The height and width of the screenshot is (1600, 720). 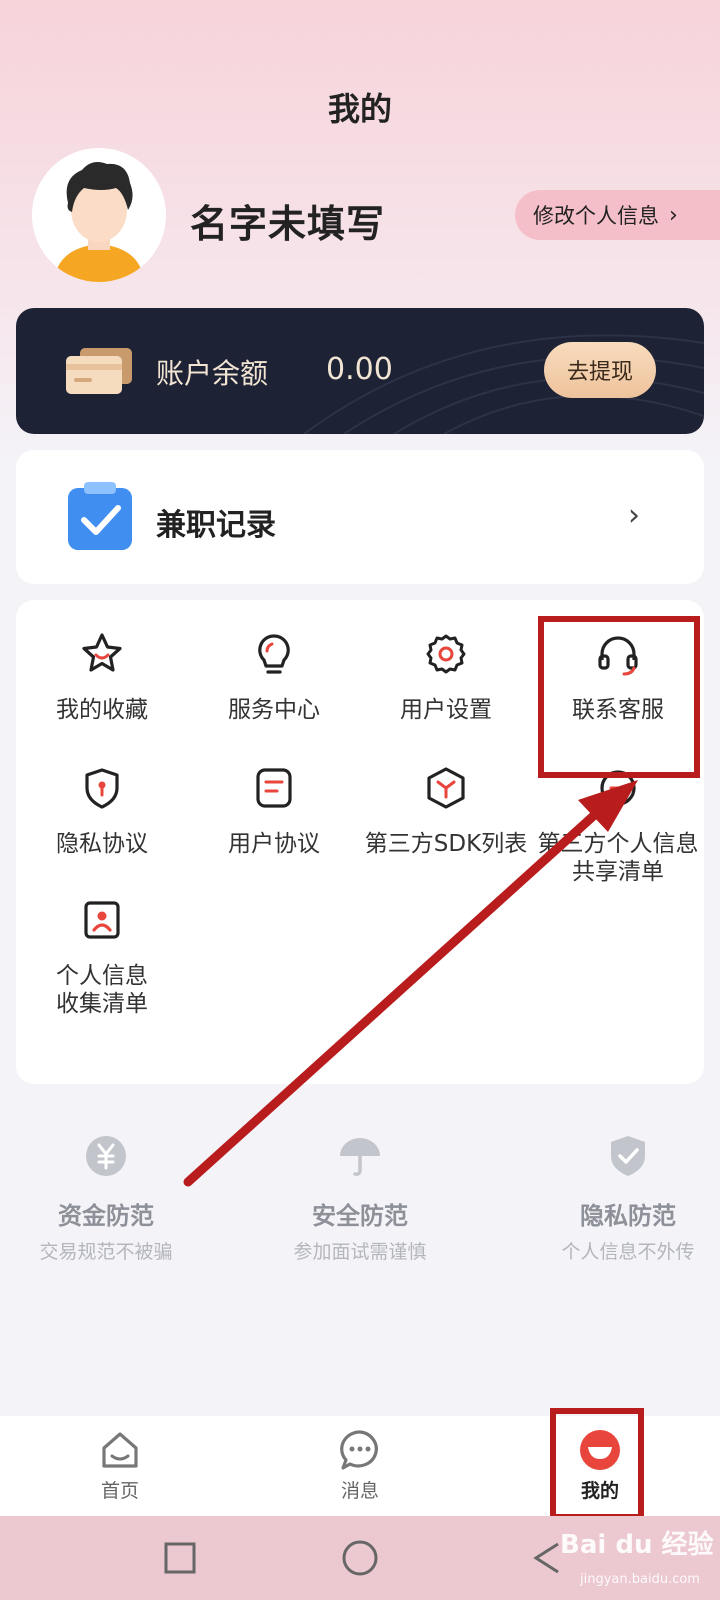 I want to click on safety-title: 安全防范, so click(x=360, y=1216).